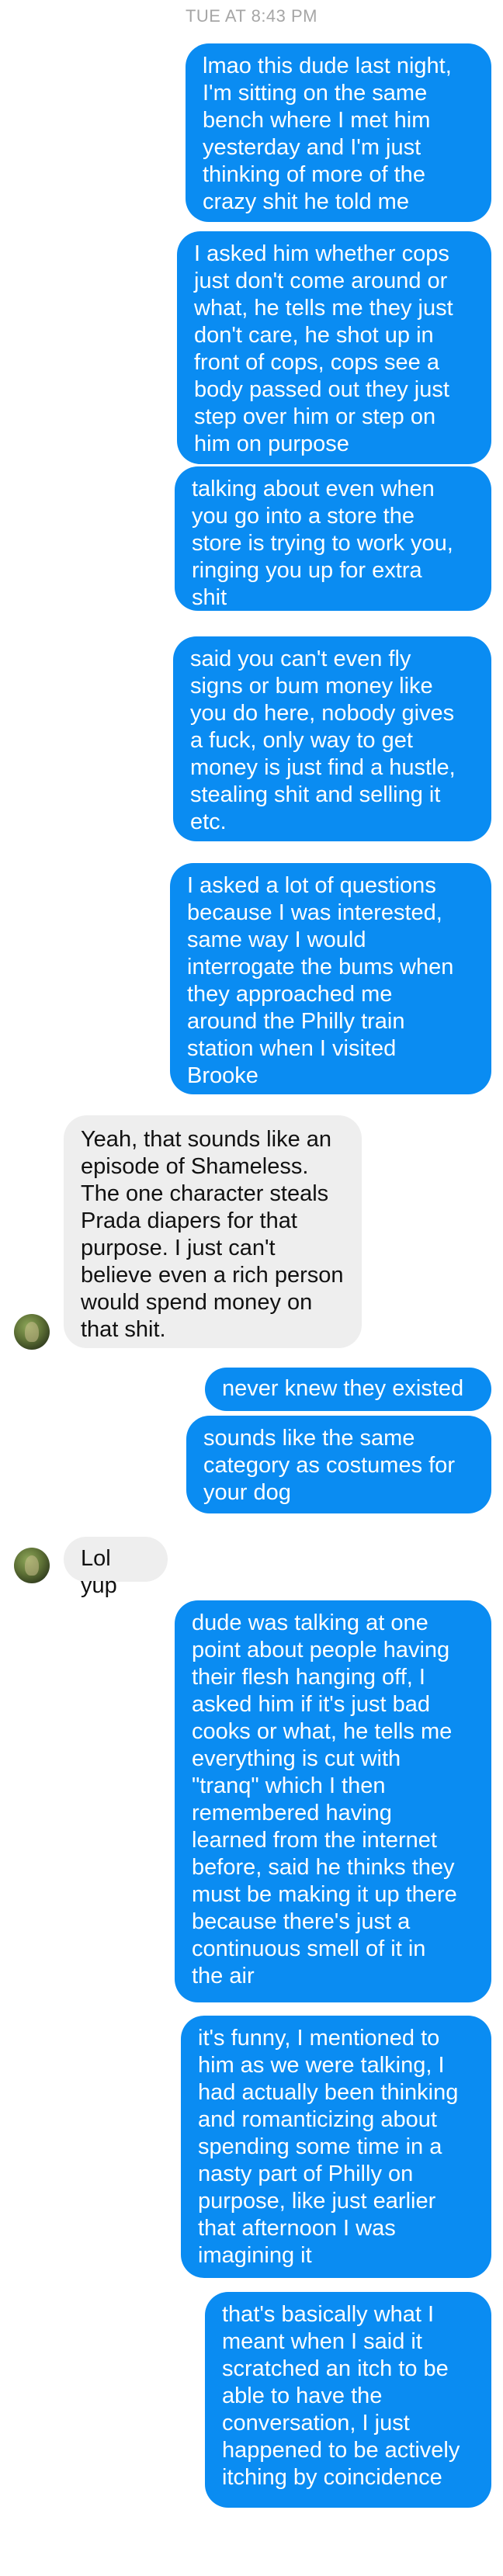  Describe the element at coordinates (348, 1389) in the screenshot. I see `message-bubble-outgoing: never knew they existed` at that location.